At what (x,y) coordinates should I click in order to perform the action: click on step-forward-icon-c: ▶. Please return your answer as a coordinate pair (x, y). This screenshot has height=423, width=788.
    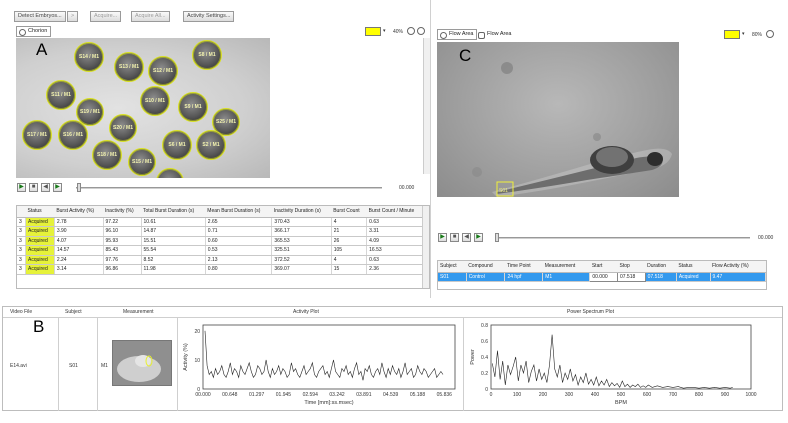
    Looking at the image, I should click on (478, 237).